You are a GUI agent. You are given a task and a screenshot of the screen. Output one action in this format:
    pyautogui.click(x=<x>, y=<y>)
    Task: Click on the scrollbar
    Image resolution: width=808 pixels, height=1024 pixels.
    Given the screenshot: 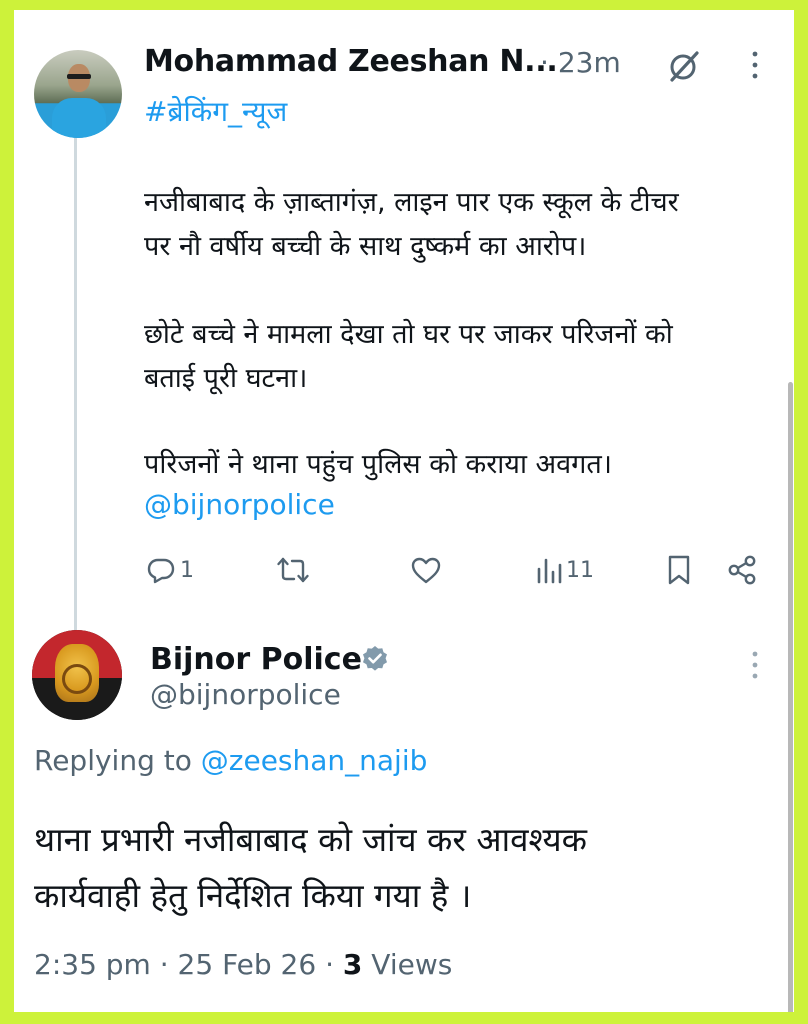 What is the action you would take?
    pyautogui.click(x=790, y=697)
    